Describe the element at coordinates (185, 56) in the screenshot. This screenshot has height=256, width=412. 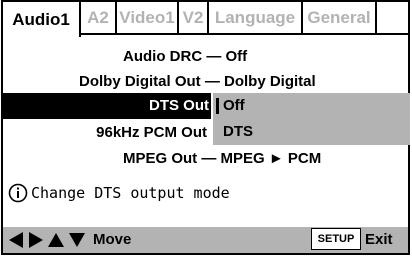
I see `audio-drc-text: Audio DRC — Off` at that location.